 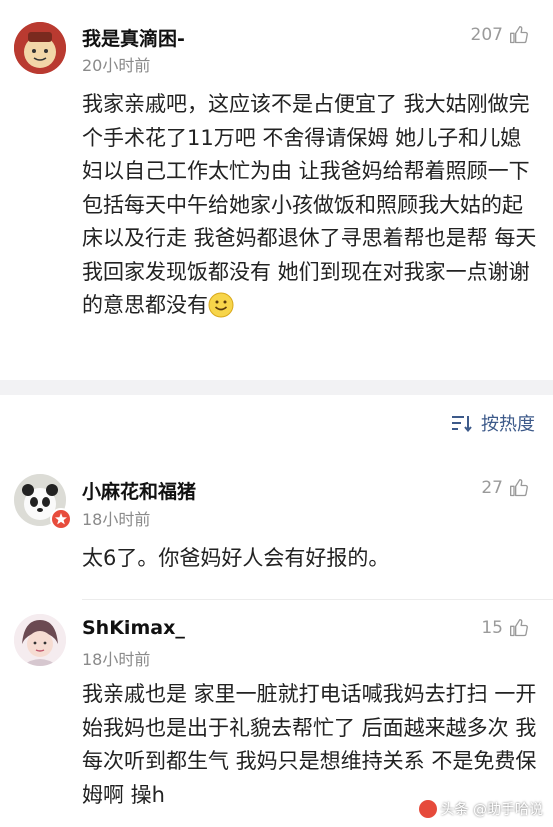 What do you see at coordinates (492, 488) in the screenshot?
I see `like-count: 27` at bounding box center [492, 488].